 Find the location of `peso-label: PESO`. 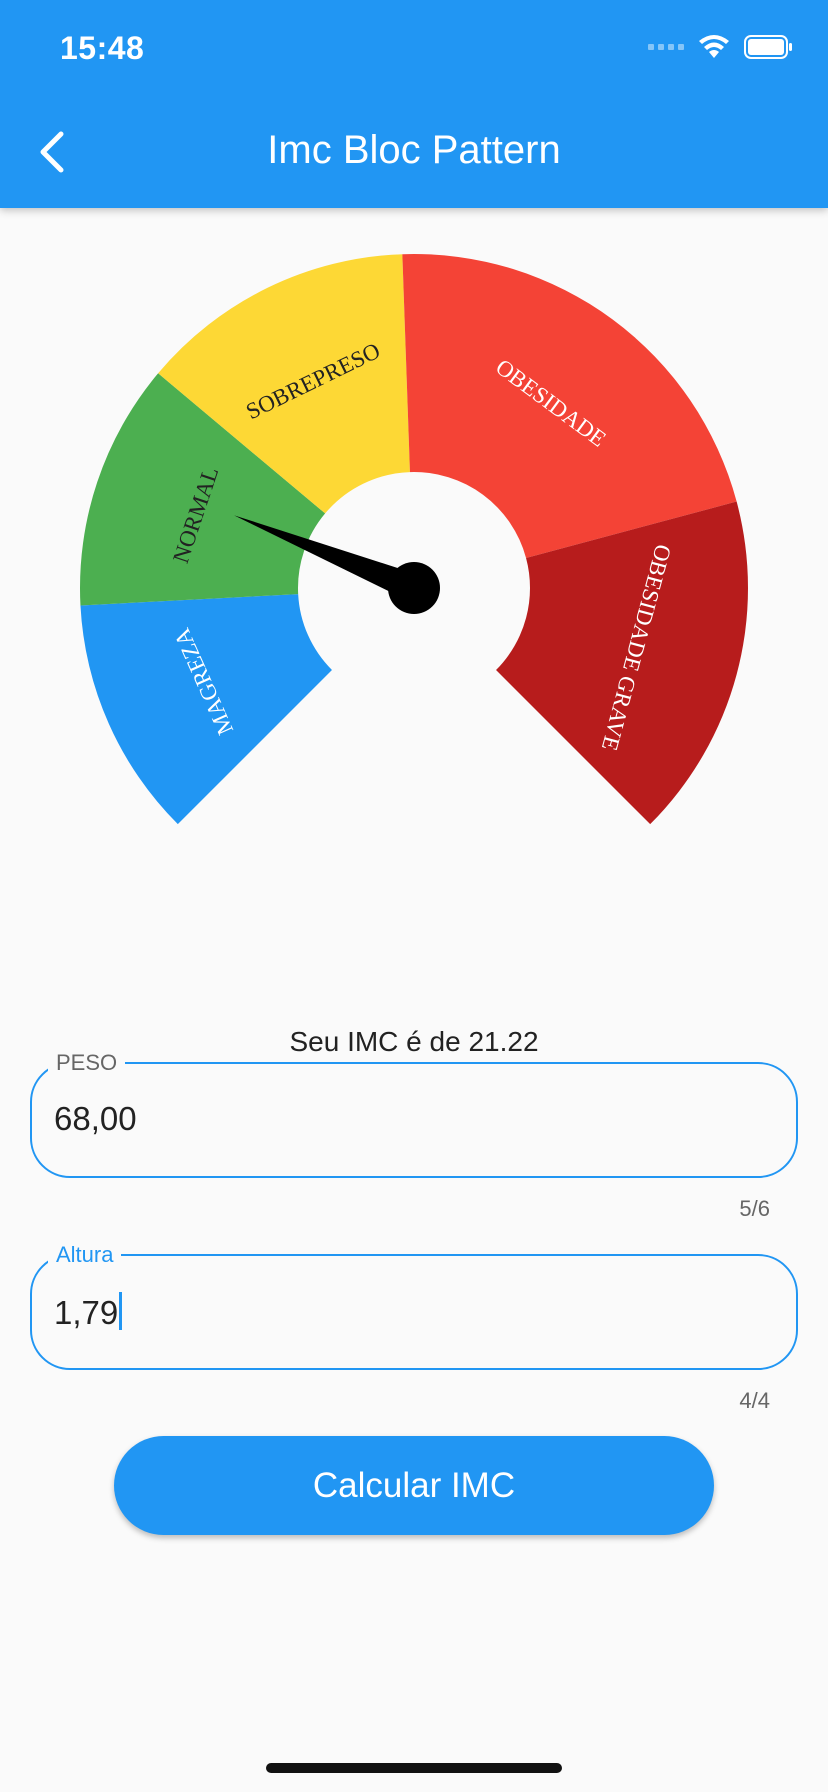

peso-label: PESO is located at coordinates (87, 1063).